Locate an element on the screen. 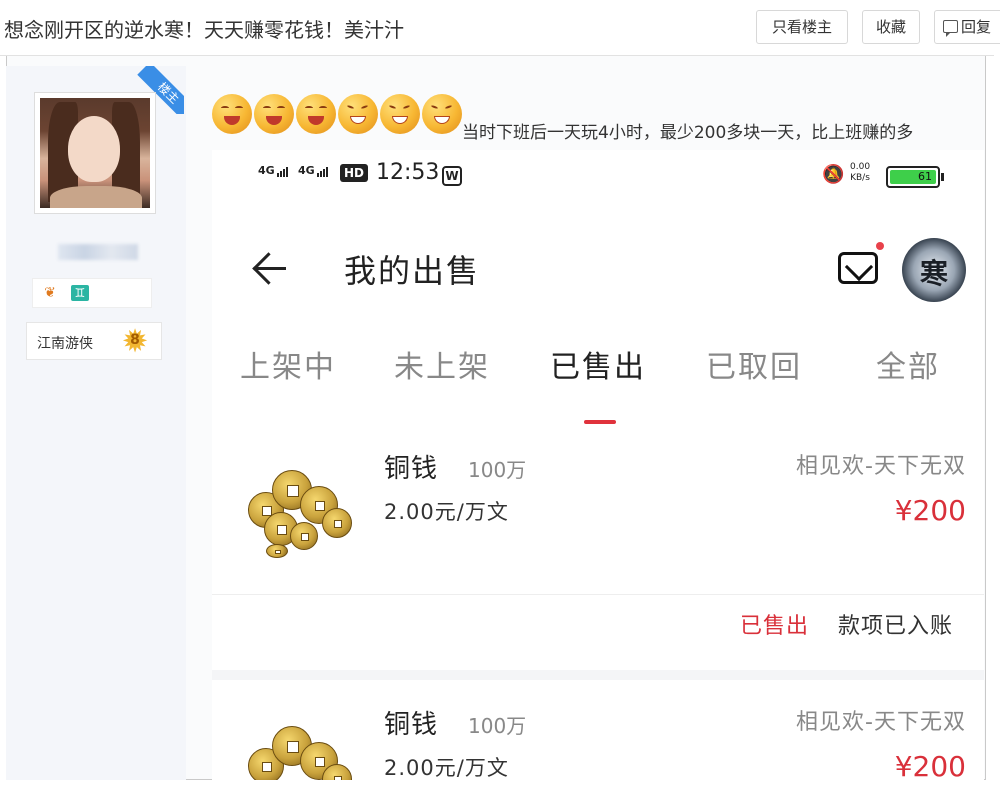 The height and width of the screenshot is (793, 1000). tab-all: 全部 is located at coordinates (908, 364).